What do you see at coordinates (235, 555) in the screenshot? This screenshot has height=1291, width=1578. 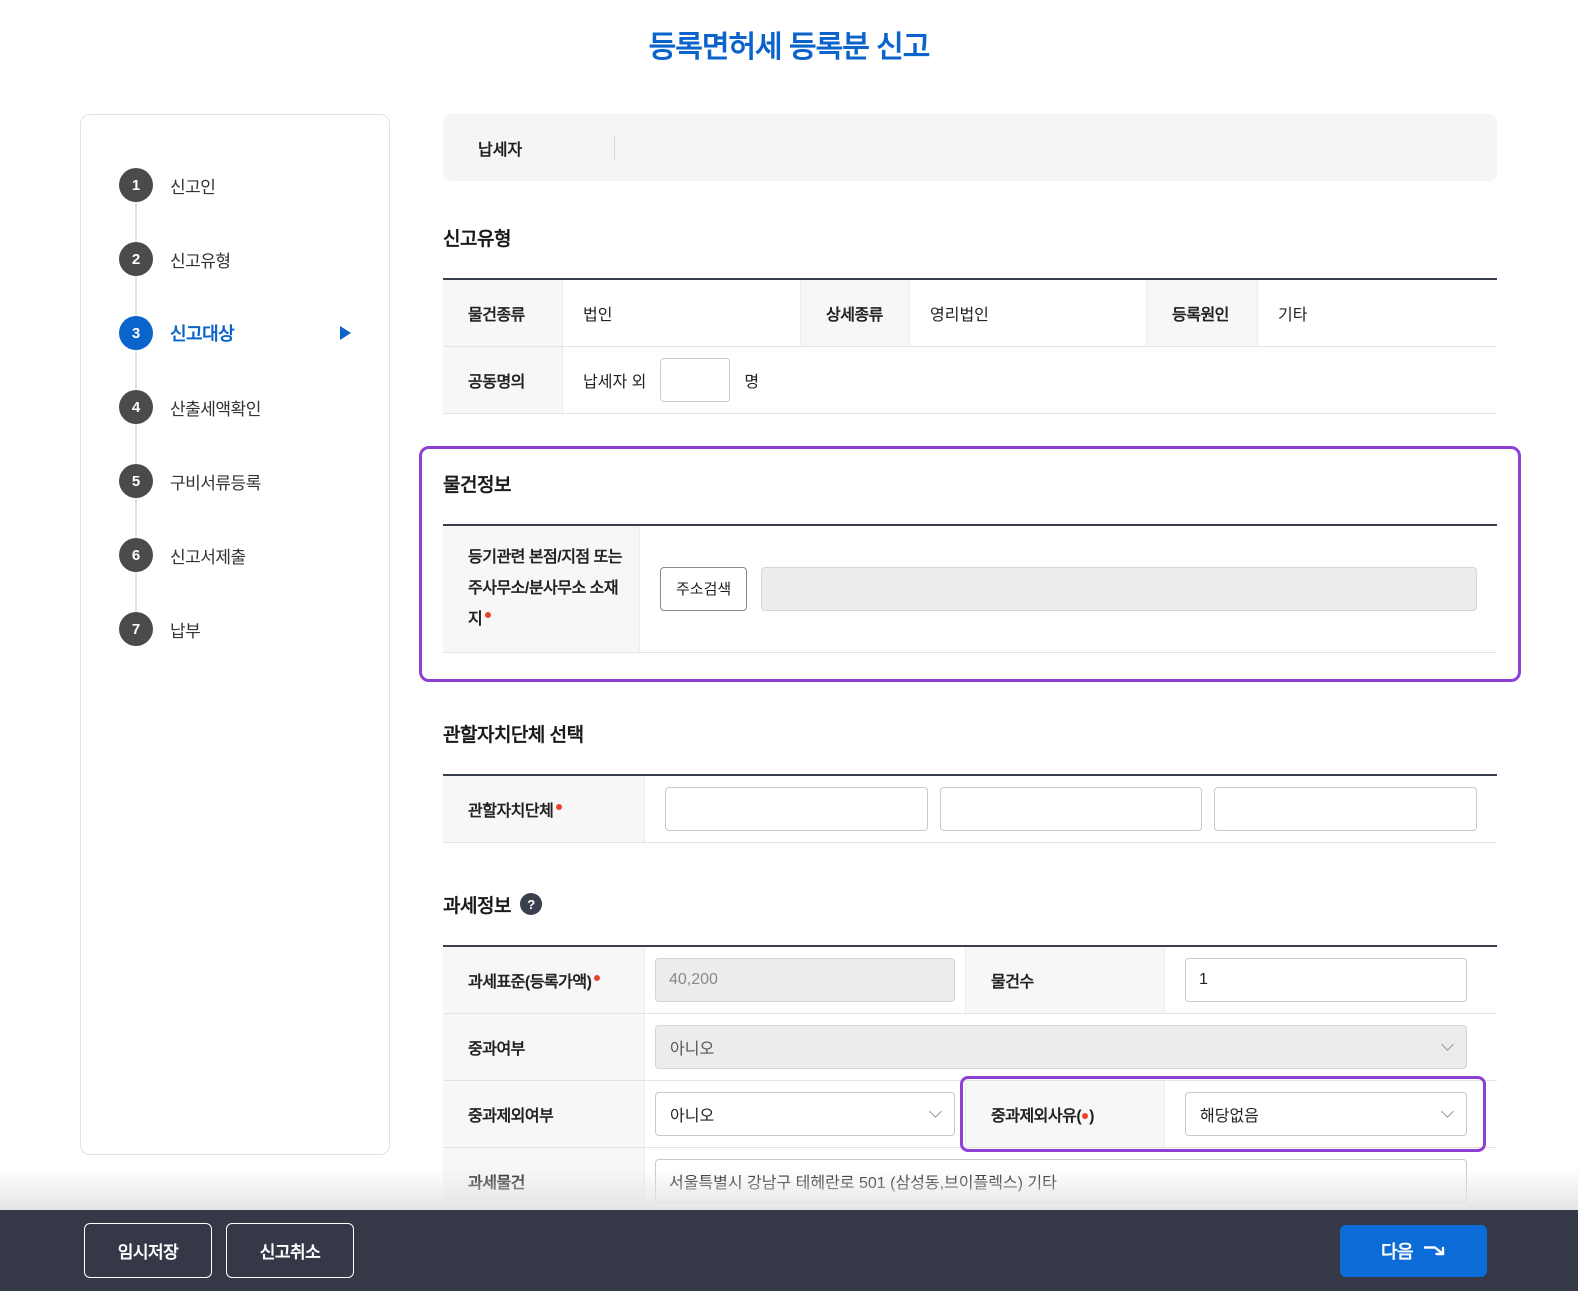 I see `step-6-singoseo: 6 신고서제출` at bounding box center [235, 555].